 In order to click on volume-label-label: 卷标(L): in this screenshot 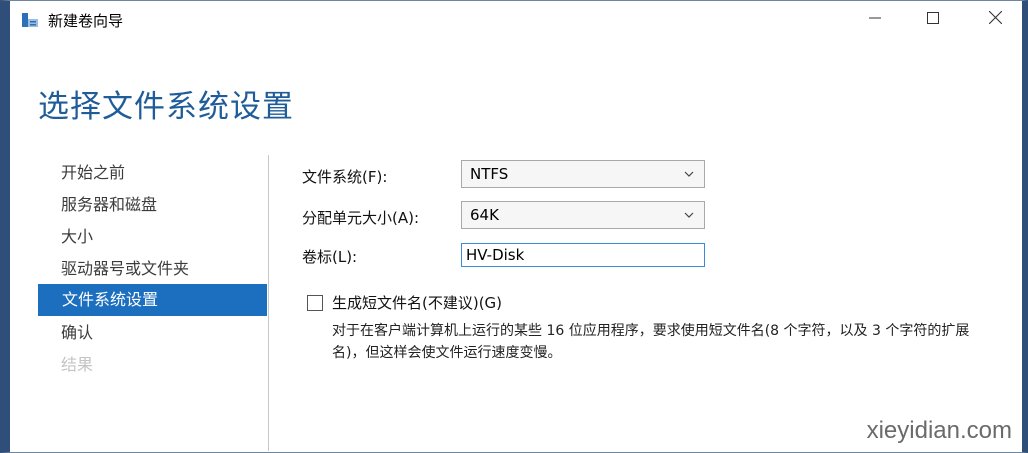, I will do `click(330, 257)`.